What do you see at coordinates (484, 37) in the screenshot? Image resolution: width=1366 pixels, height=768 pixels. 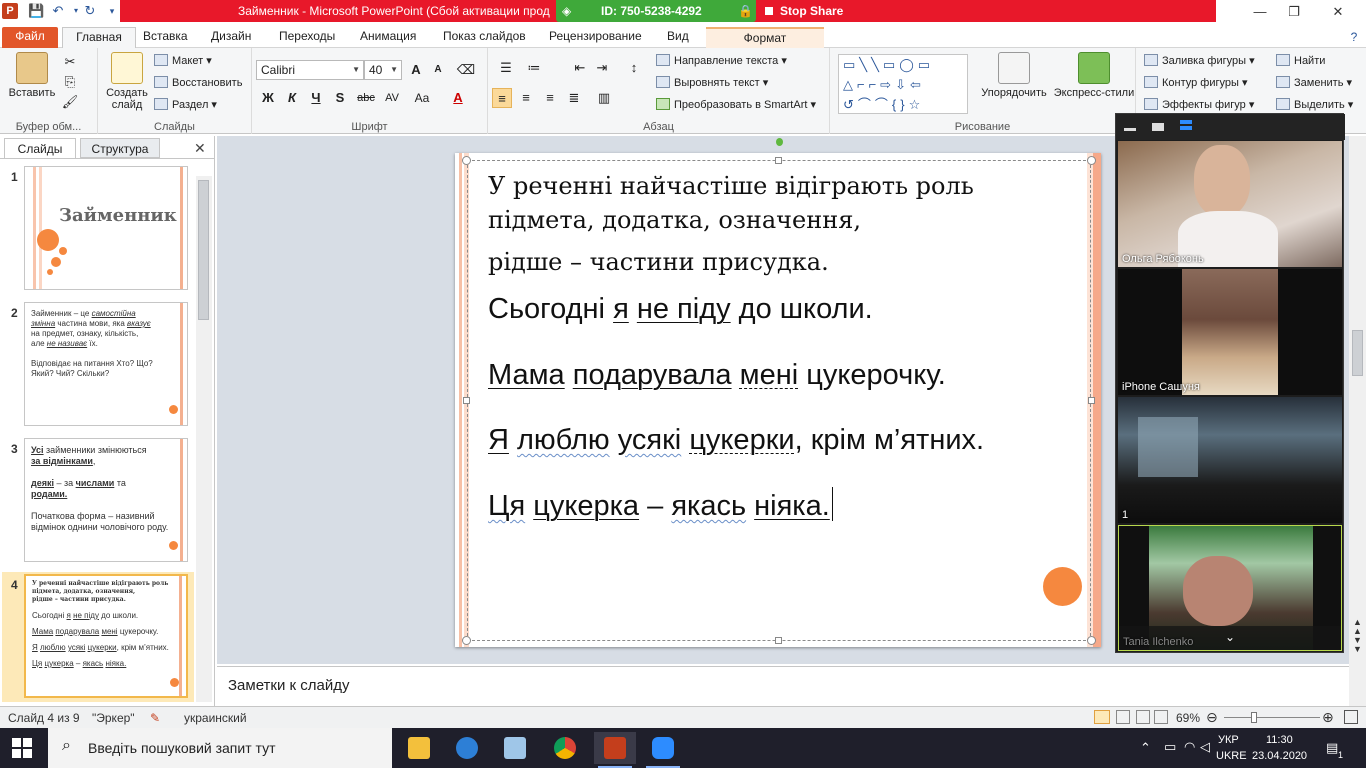 I see `tab-slideshow: Показ слайдов` at bounding box center [484, 37].